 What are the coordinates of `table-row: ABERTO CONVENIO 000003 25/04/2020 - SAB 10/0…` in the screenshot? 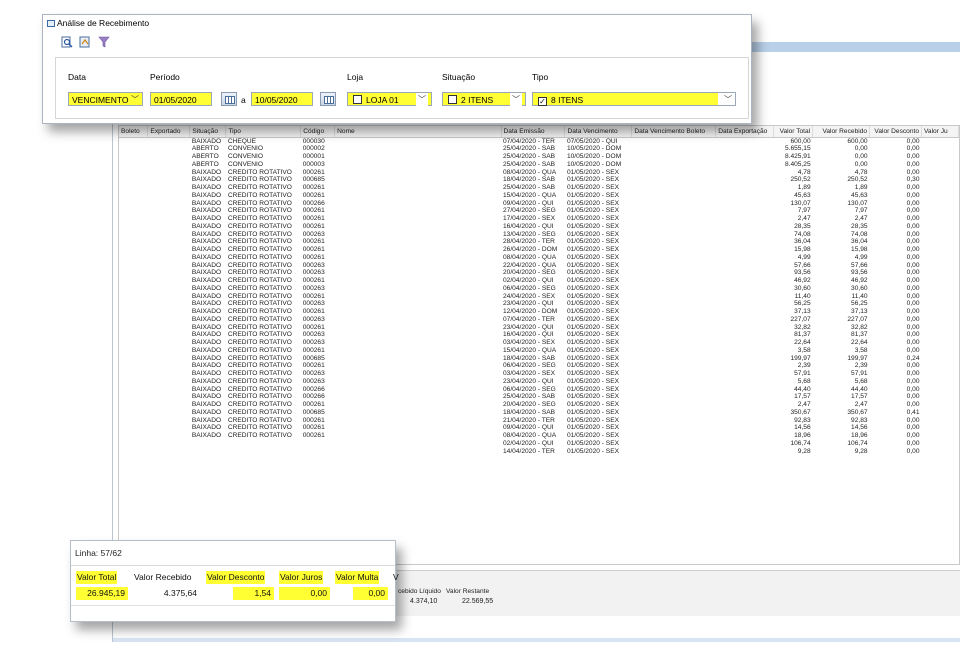 It's located at (539, 165).